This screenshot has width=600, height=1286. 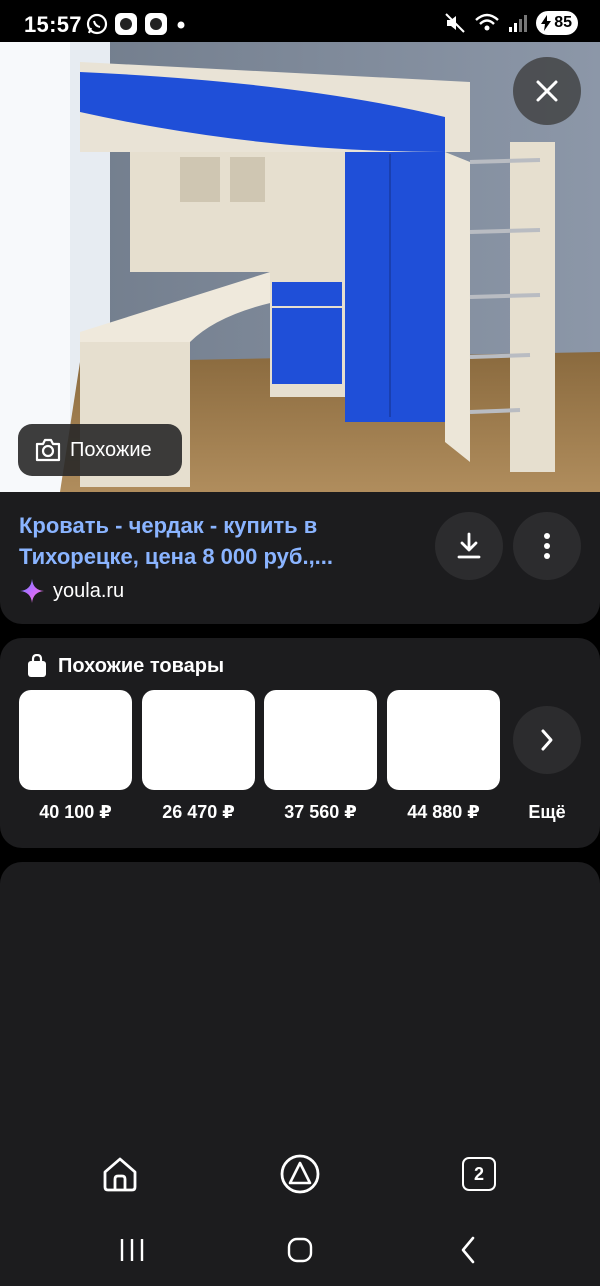 I want to click on whatsapp-icon, so click(x=97, y=24).